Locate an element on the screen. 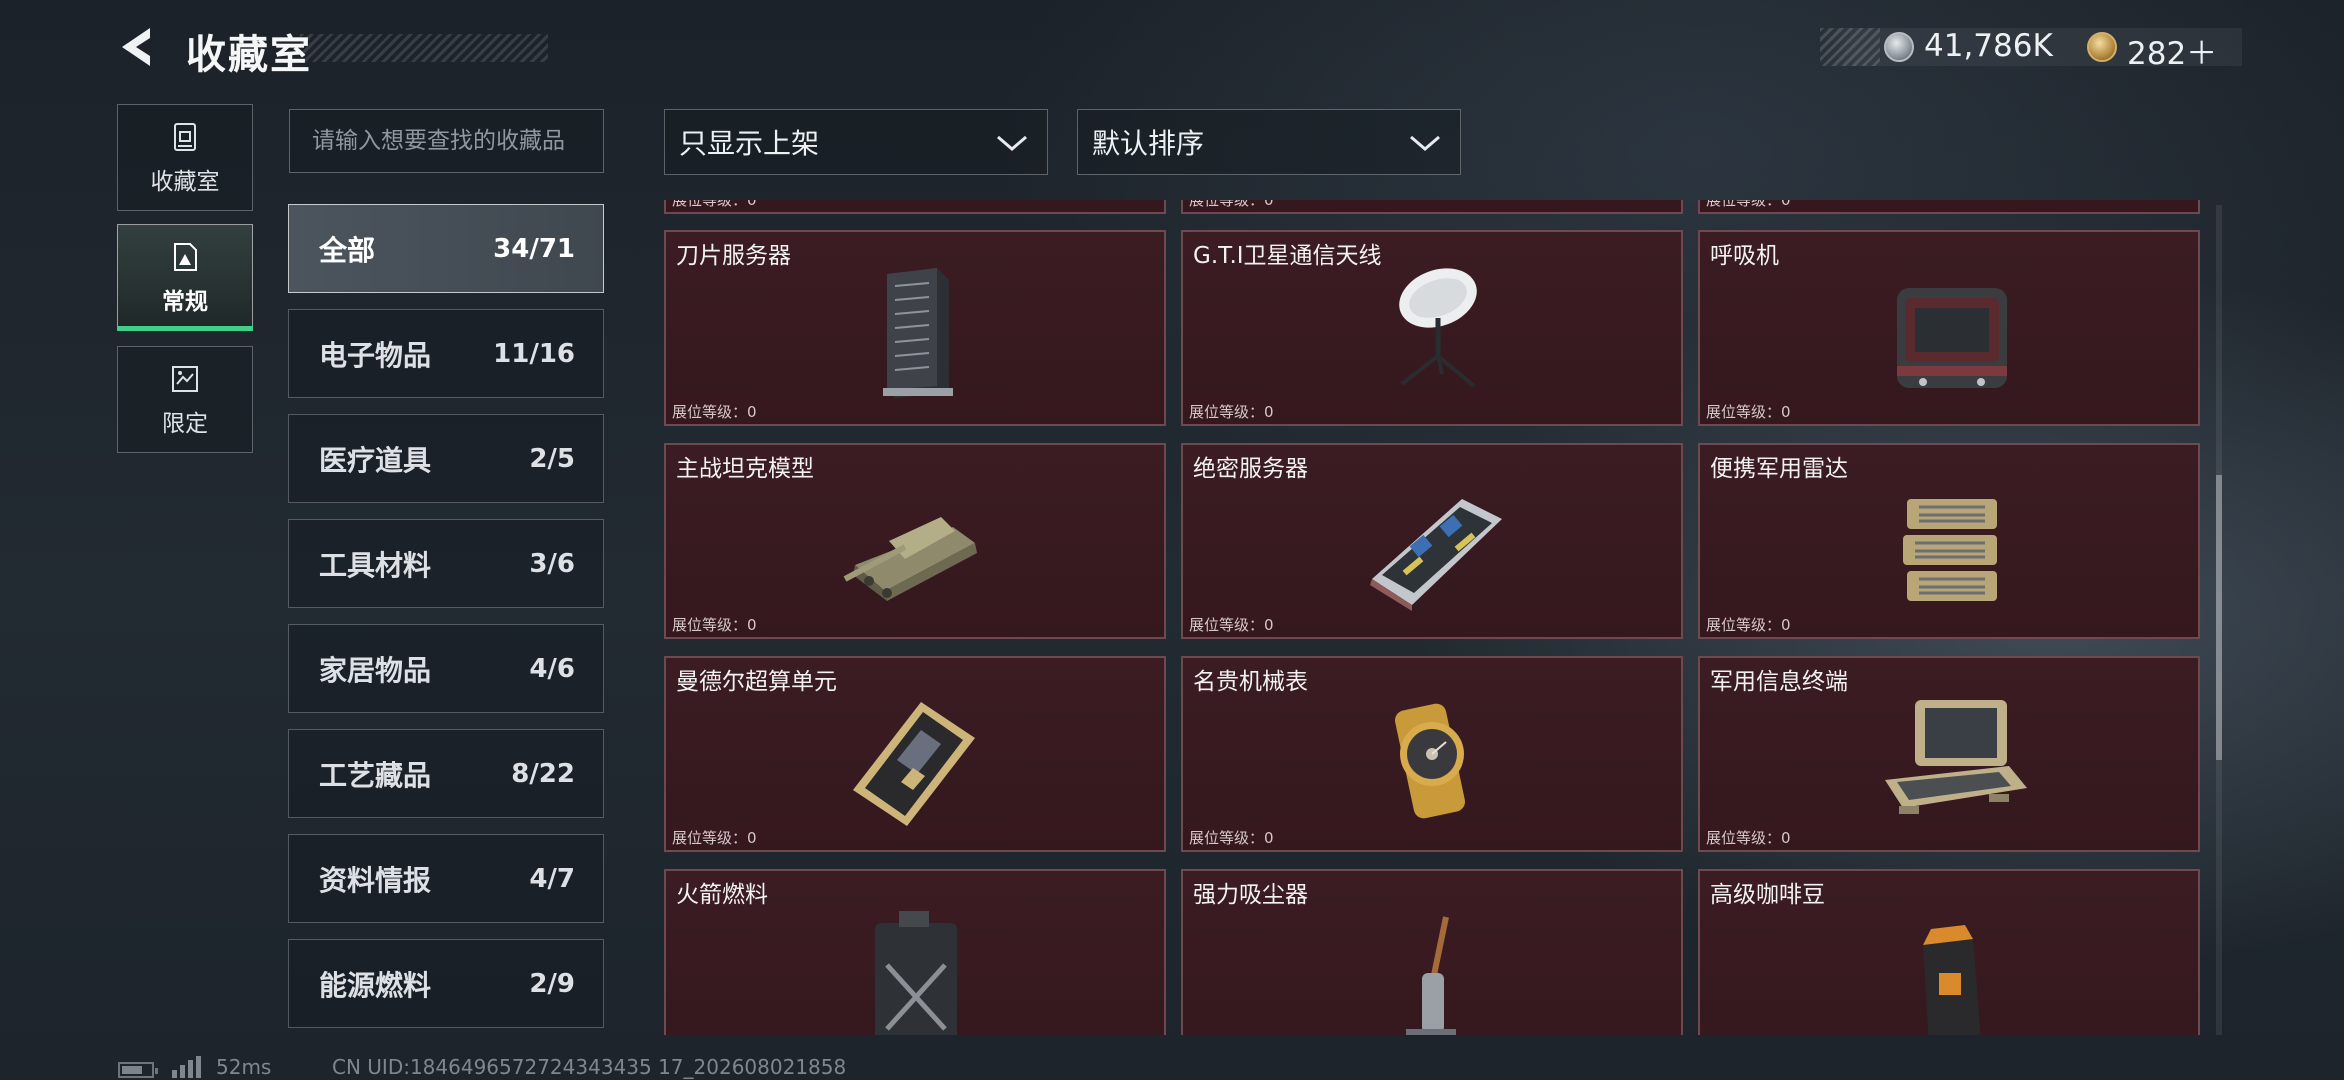  item-card: 绝密服务器 展位等级：0 is located at coordinates (1432, 541).